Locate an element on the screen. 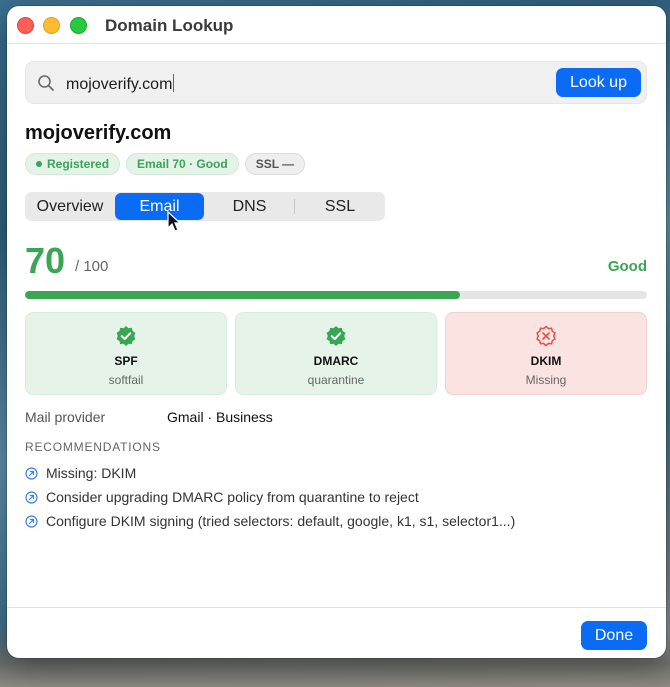 Image resolution: width=670 pixels, height=687 pixels. window-footer: Done is located at coordinates (336, 632).